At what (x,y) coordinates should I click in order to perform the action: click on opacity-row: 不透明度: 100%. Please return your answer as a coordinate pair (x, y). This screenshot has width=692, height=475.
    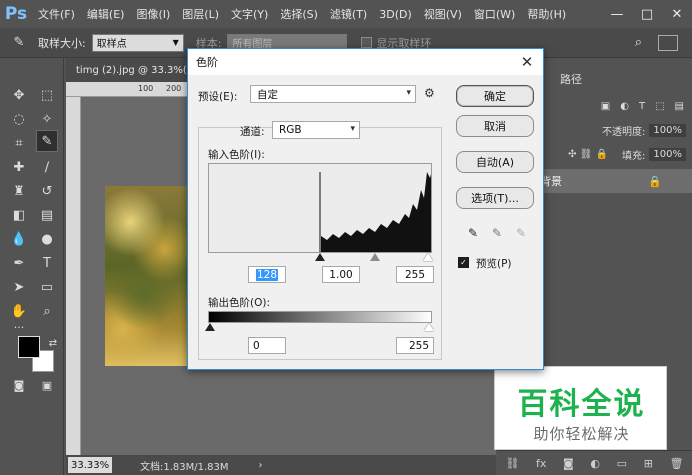
    Looking at the image, I should click on (617, 130).